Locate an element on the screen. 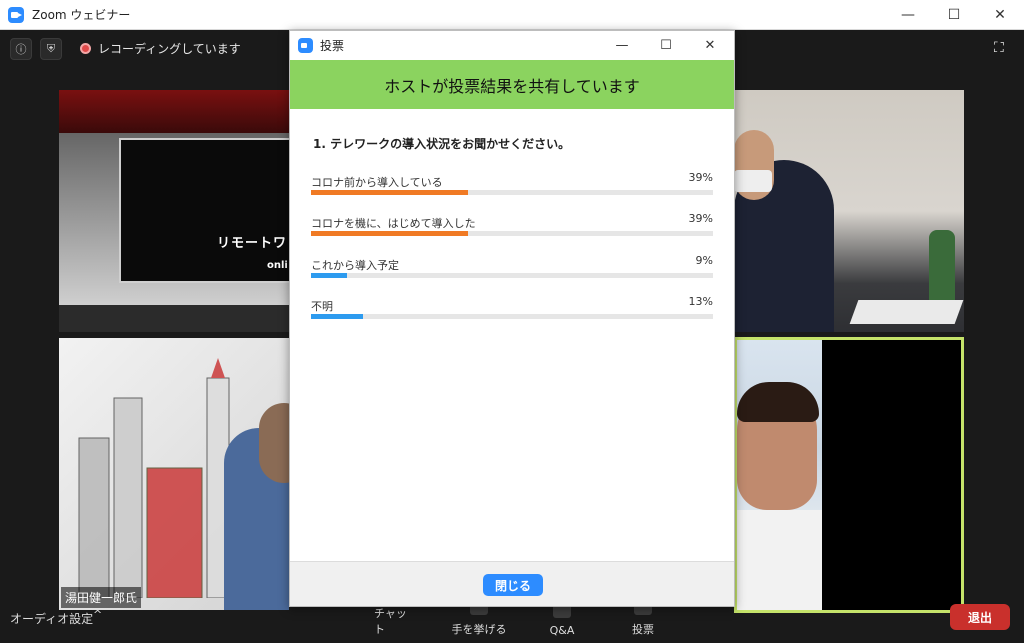 This screenshot has width=1024, height=643. close-window-button: ✕ is located at coordinates (1000, 15).